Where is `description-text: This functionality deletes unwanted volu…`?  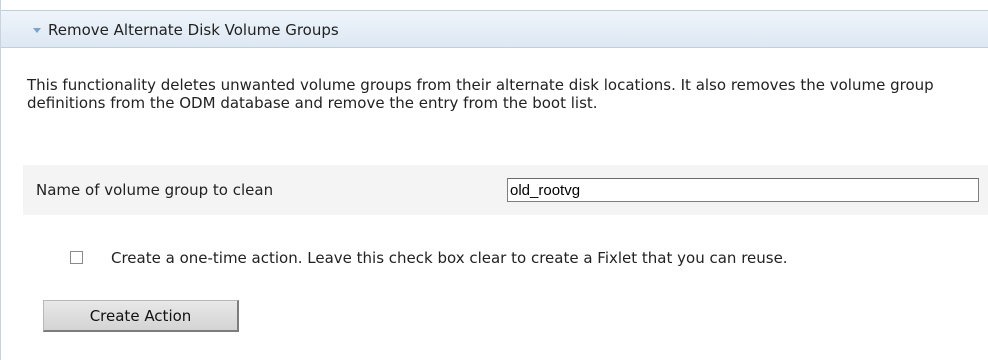 description-text: This functionality deletes unwanted volu… is located at coordinates (480, 94).